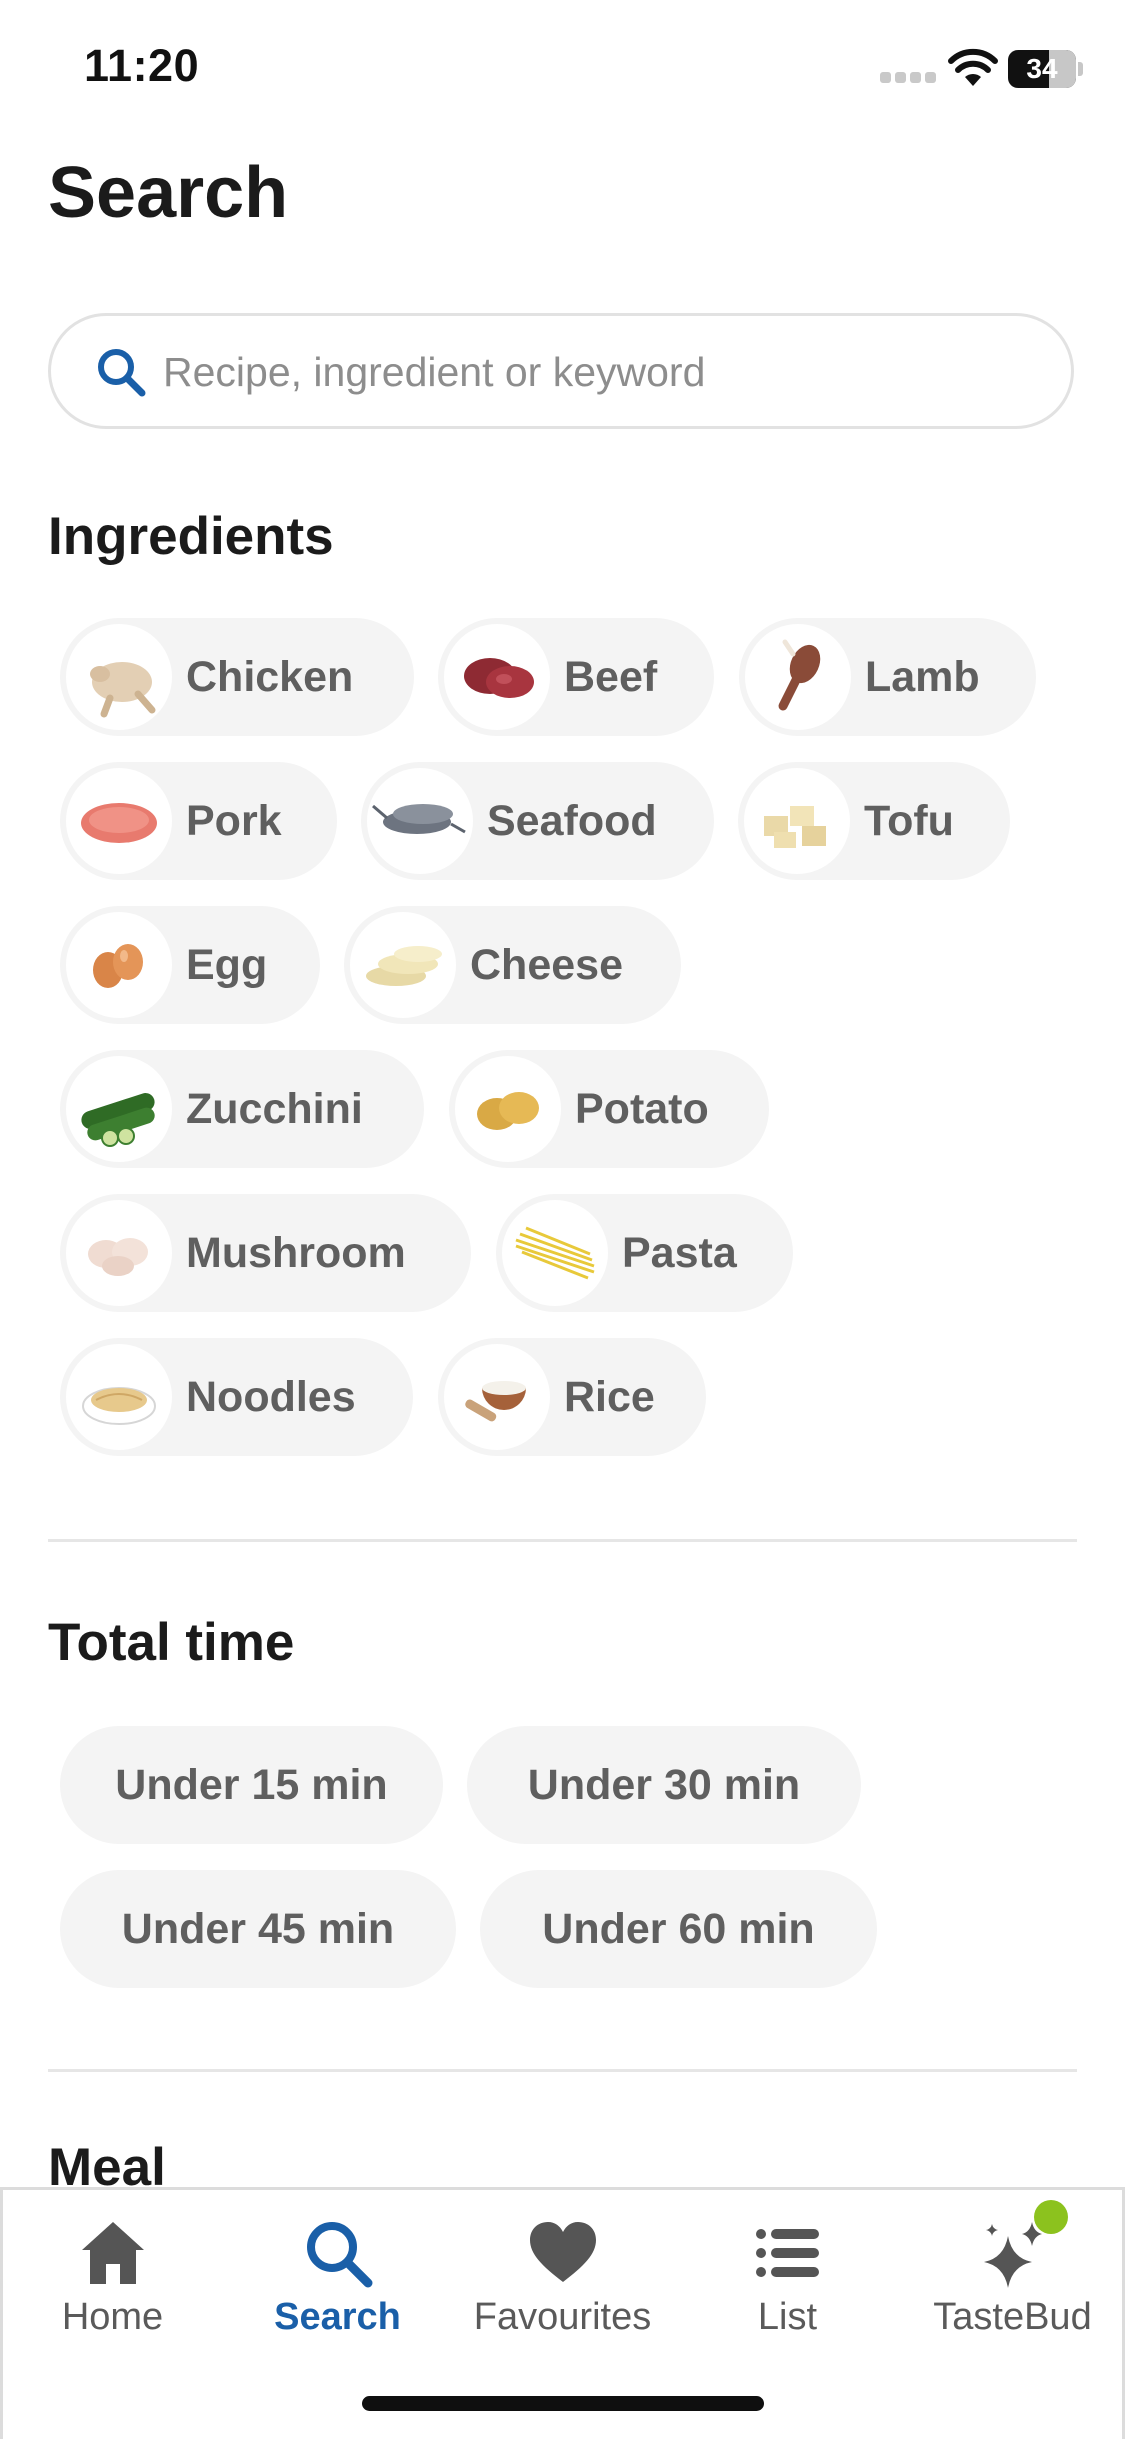  I want to click on section-title-ingredients: Ingredients, so click(191, 536).